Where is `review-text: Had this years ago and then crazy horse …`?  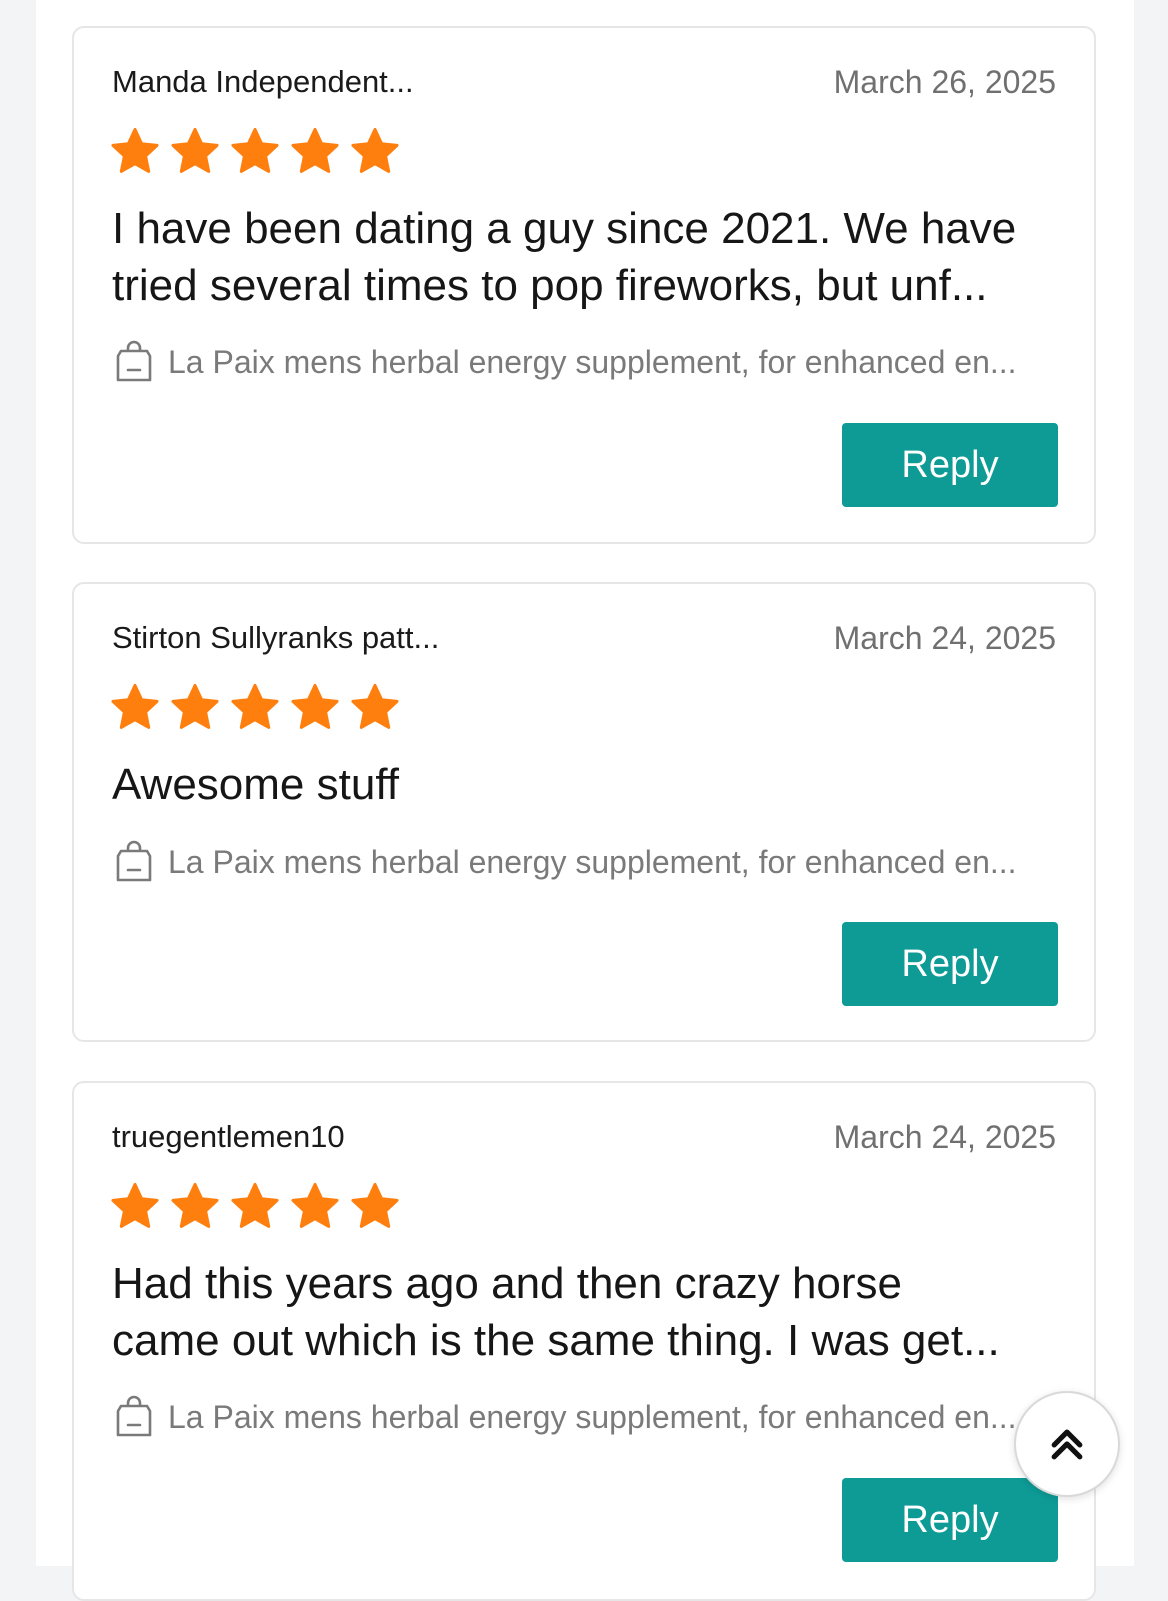
review-text: Had this years ago and then crazy horse … is located at coordinates (587, 1312).